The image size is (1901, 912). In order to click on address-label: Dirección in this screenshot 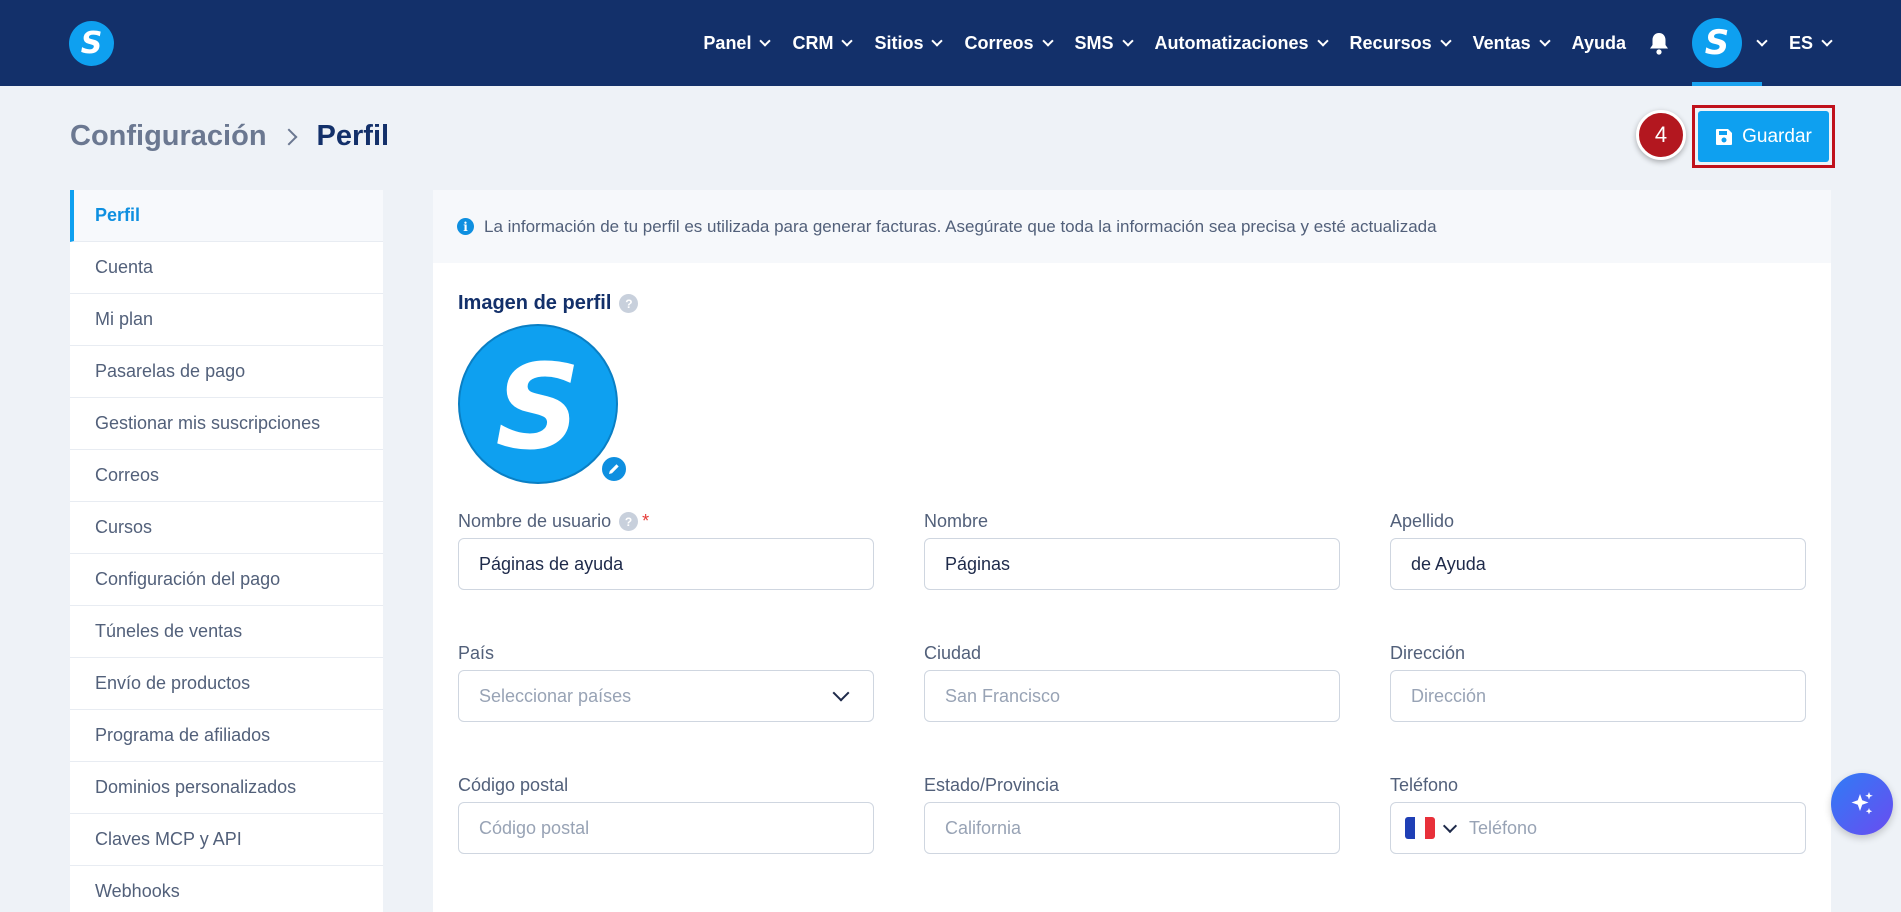, I will do `click(1428, 653)`.